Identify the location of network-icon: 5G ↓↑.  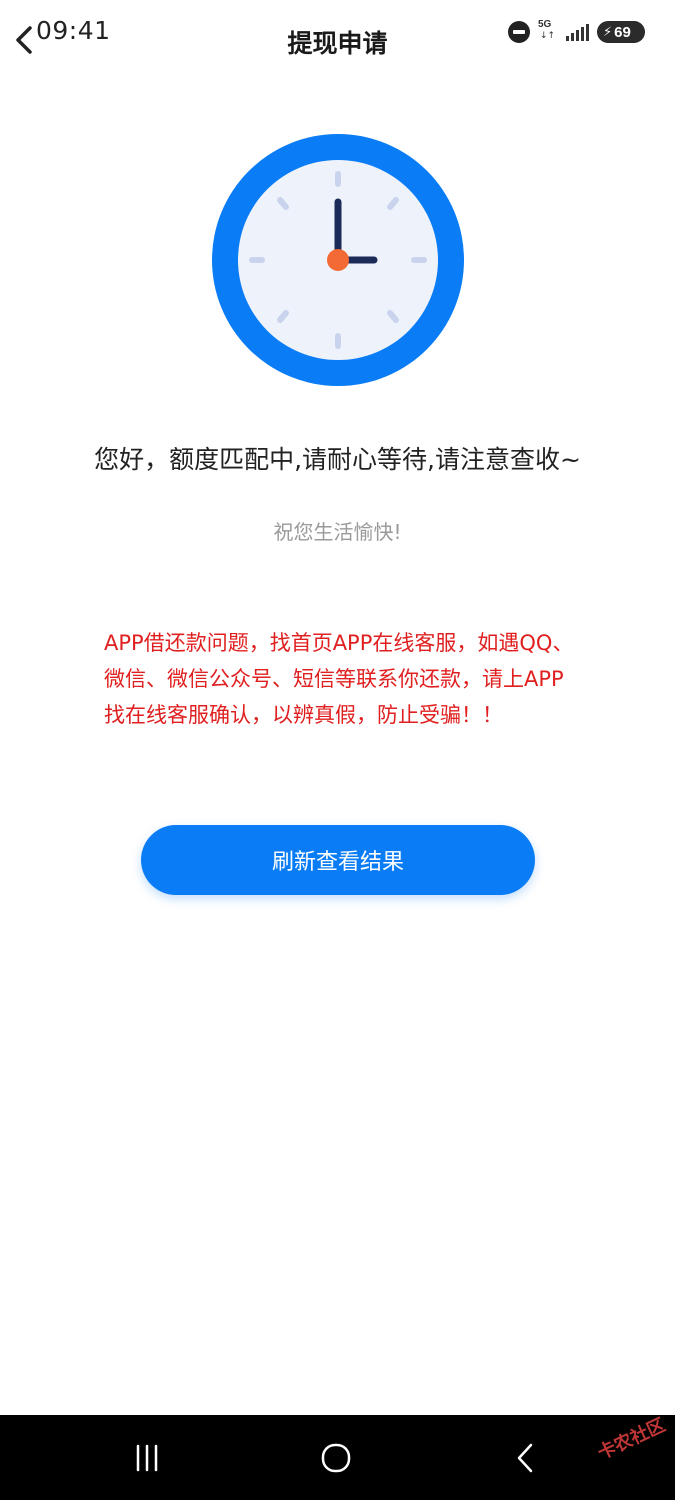
(548, 32).